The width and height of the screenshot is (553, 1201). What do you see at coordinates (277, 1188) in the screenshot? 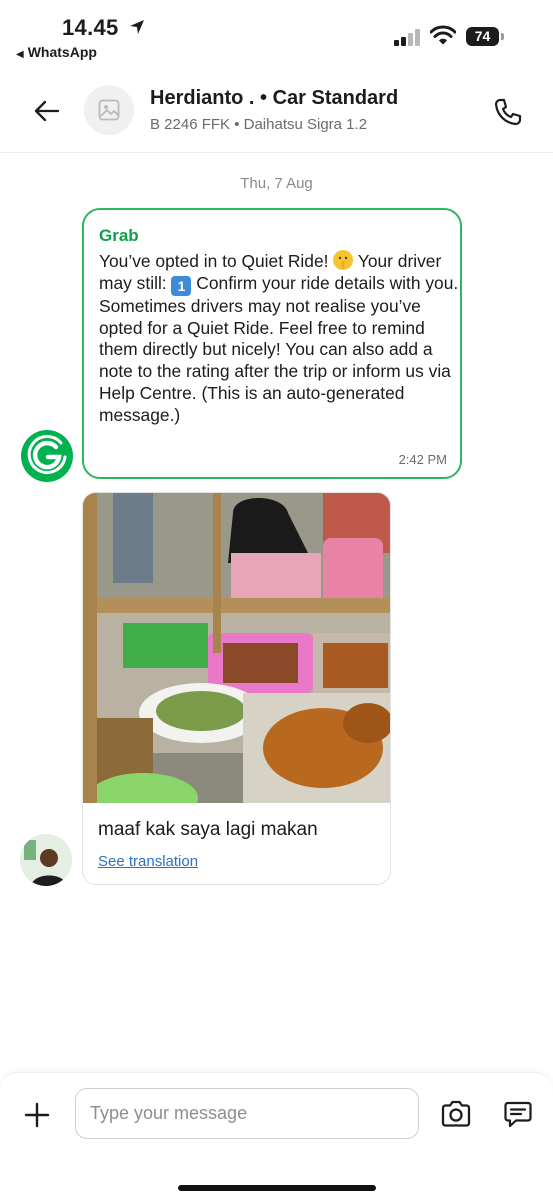
I see `home-indicator` at bounding box center [277, 1188].